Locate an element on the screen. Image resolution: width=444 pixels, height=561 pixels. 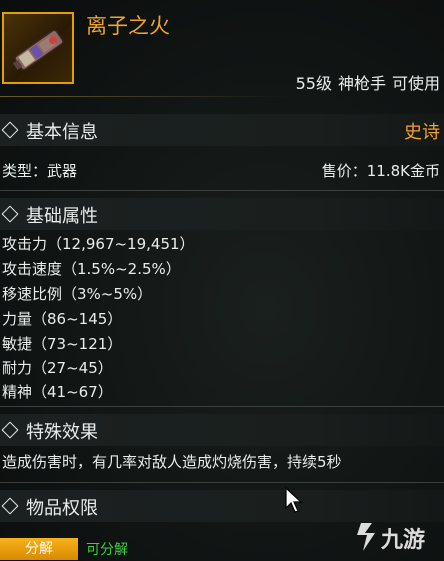
section-title: 基础属性 is located at coordinates (62, 216).